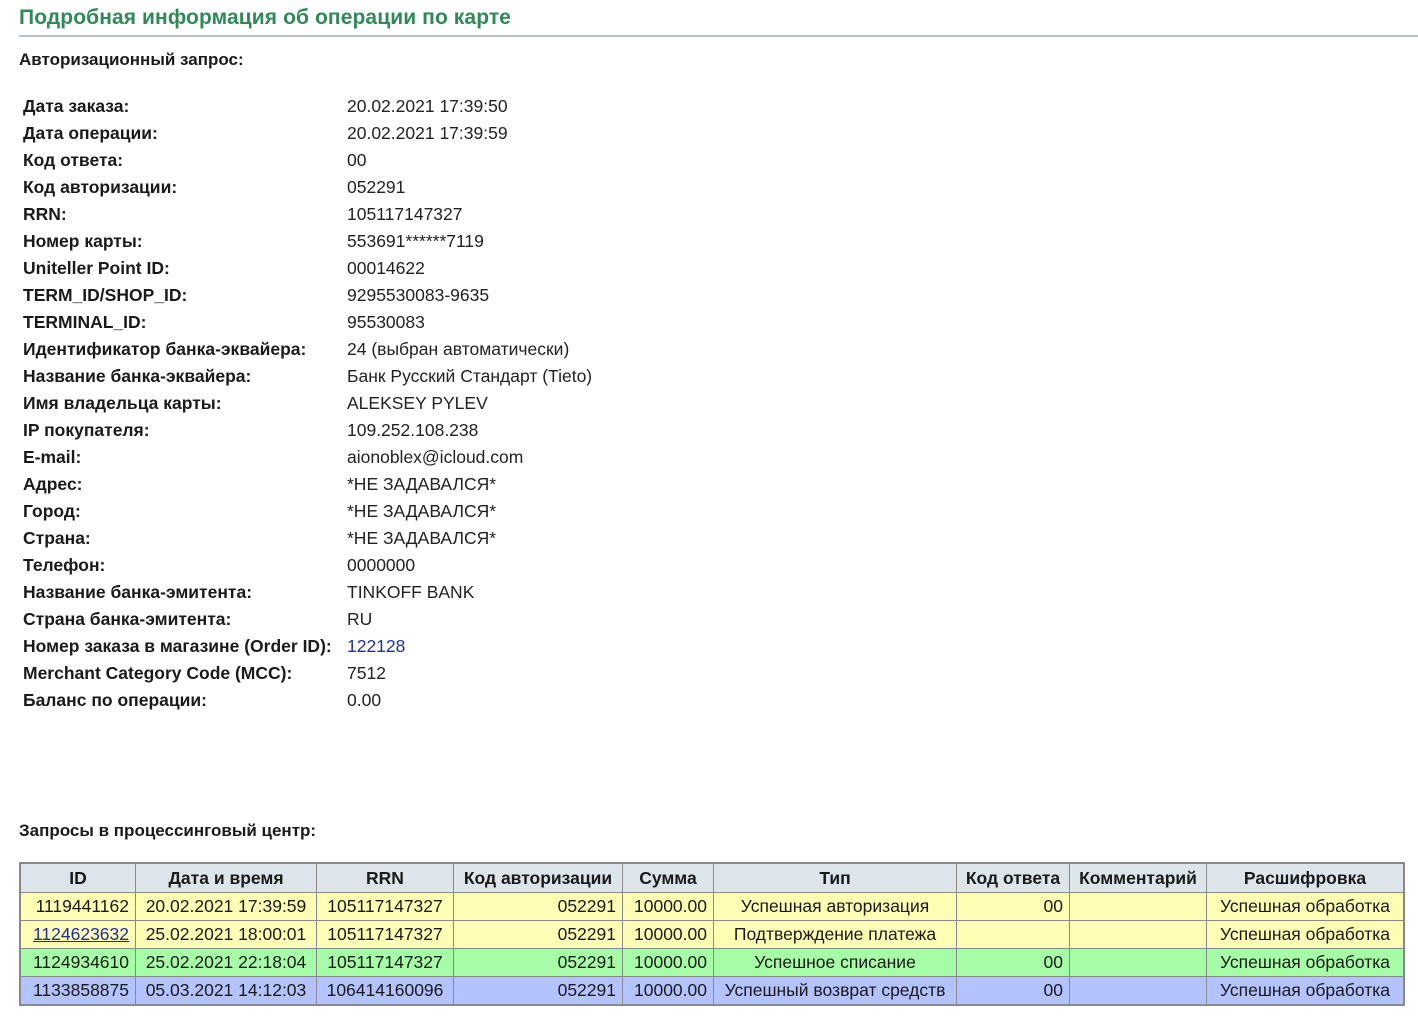  Describe the element at coordinates (307, 322) in the screenshot. I see `detail-row: TERMINAL_ID: 95530083` at that location.